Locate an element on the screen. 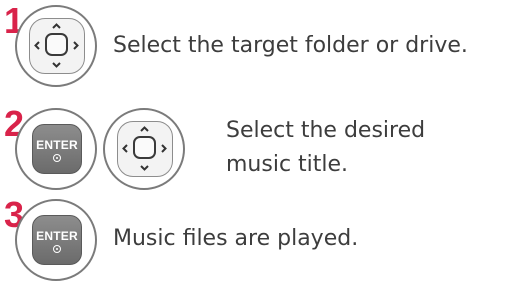 The image size is (532, 294). step-text-line-2: music title. is located at coordinates (287, 164).